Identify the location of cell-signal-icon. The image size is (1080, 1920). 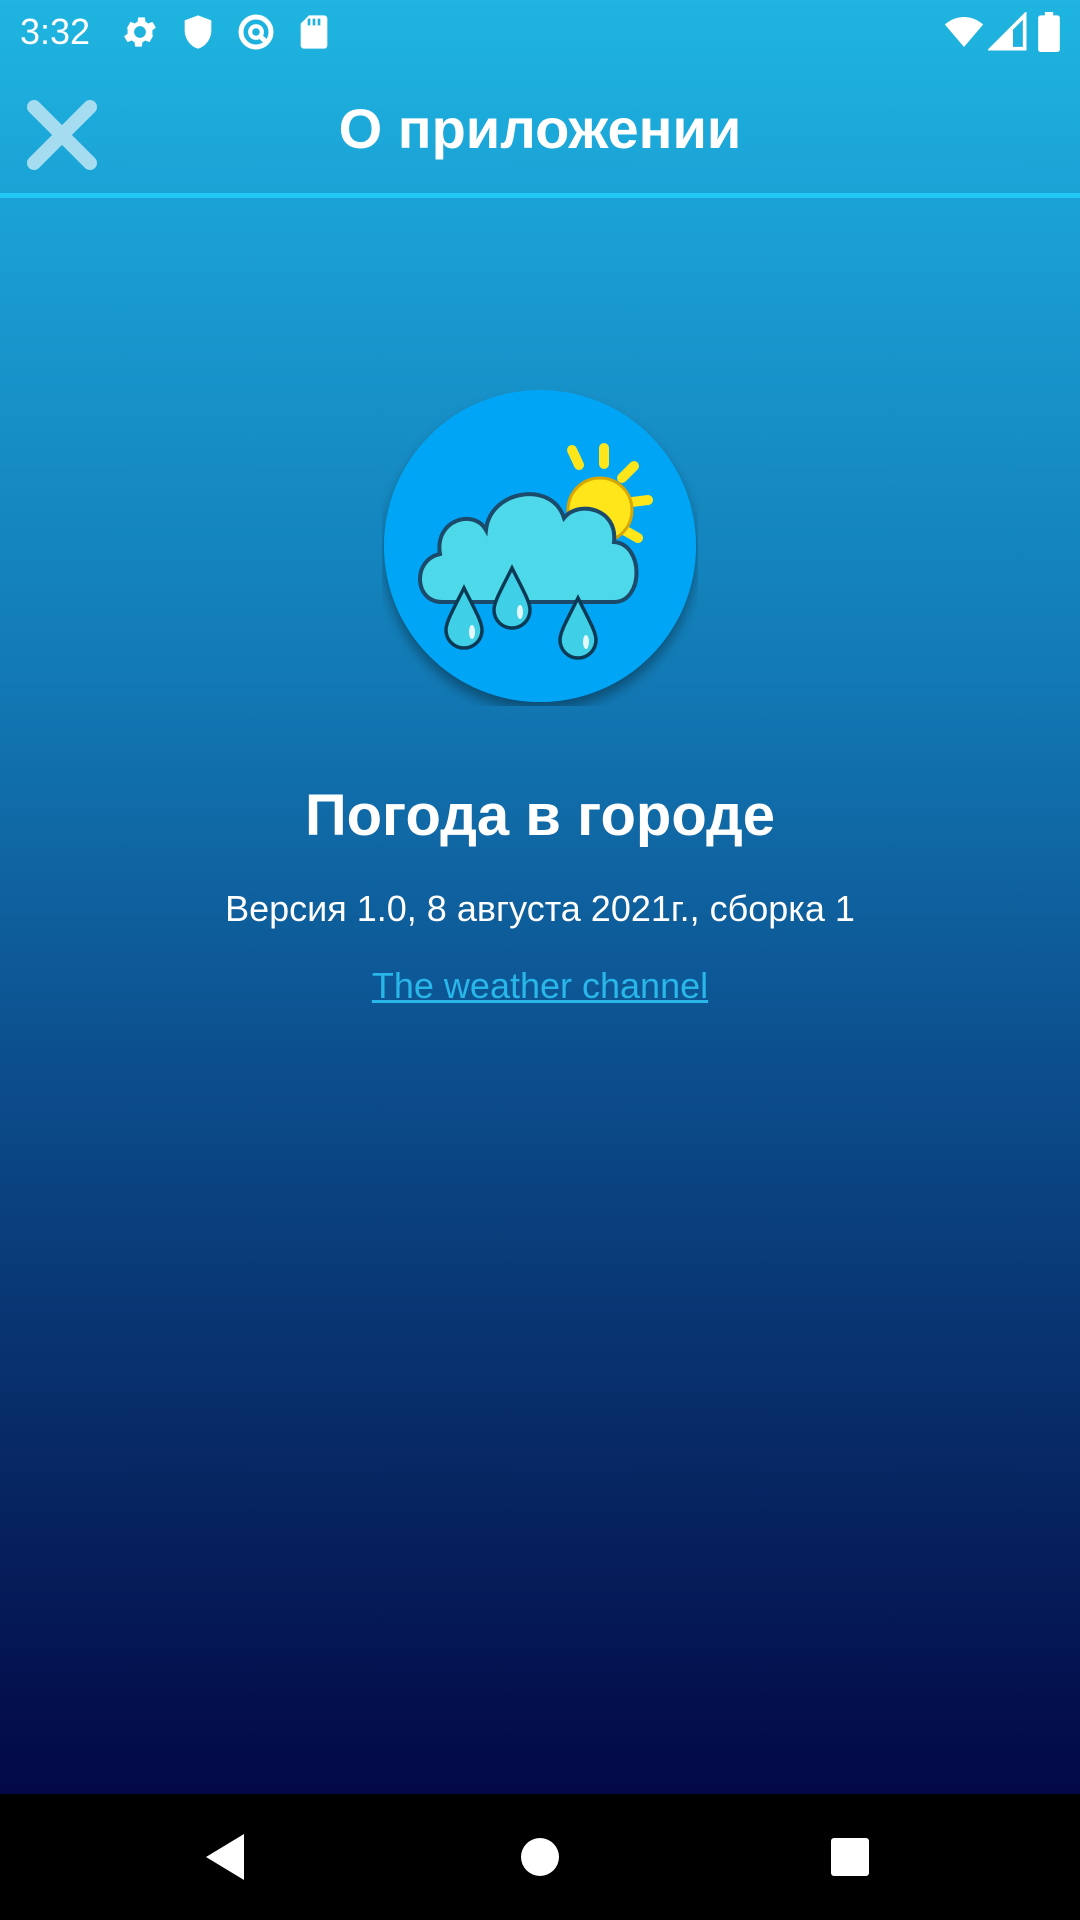
(1007, 31).